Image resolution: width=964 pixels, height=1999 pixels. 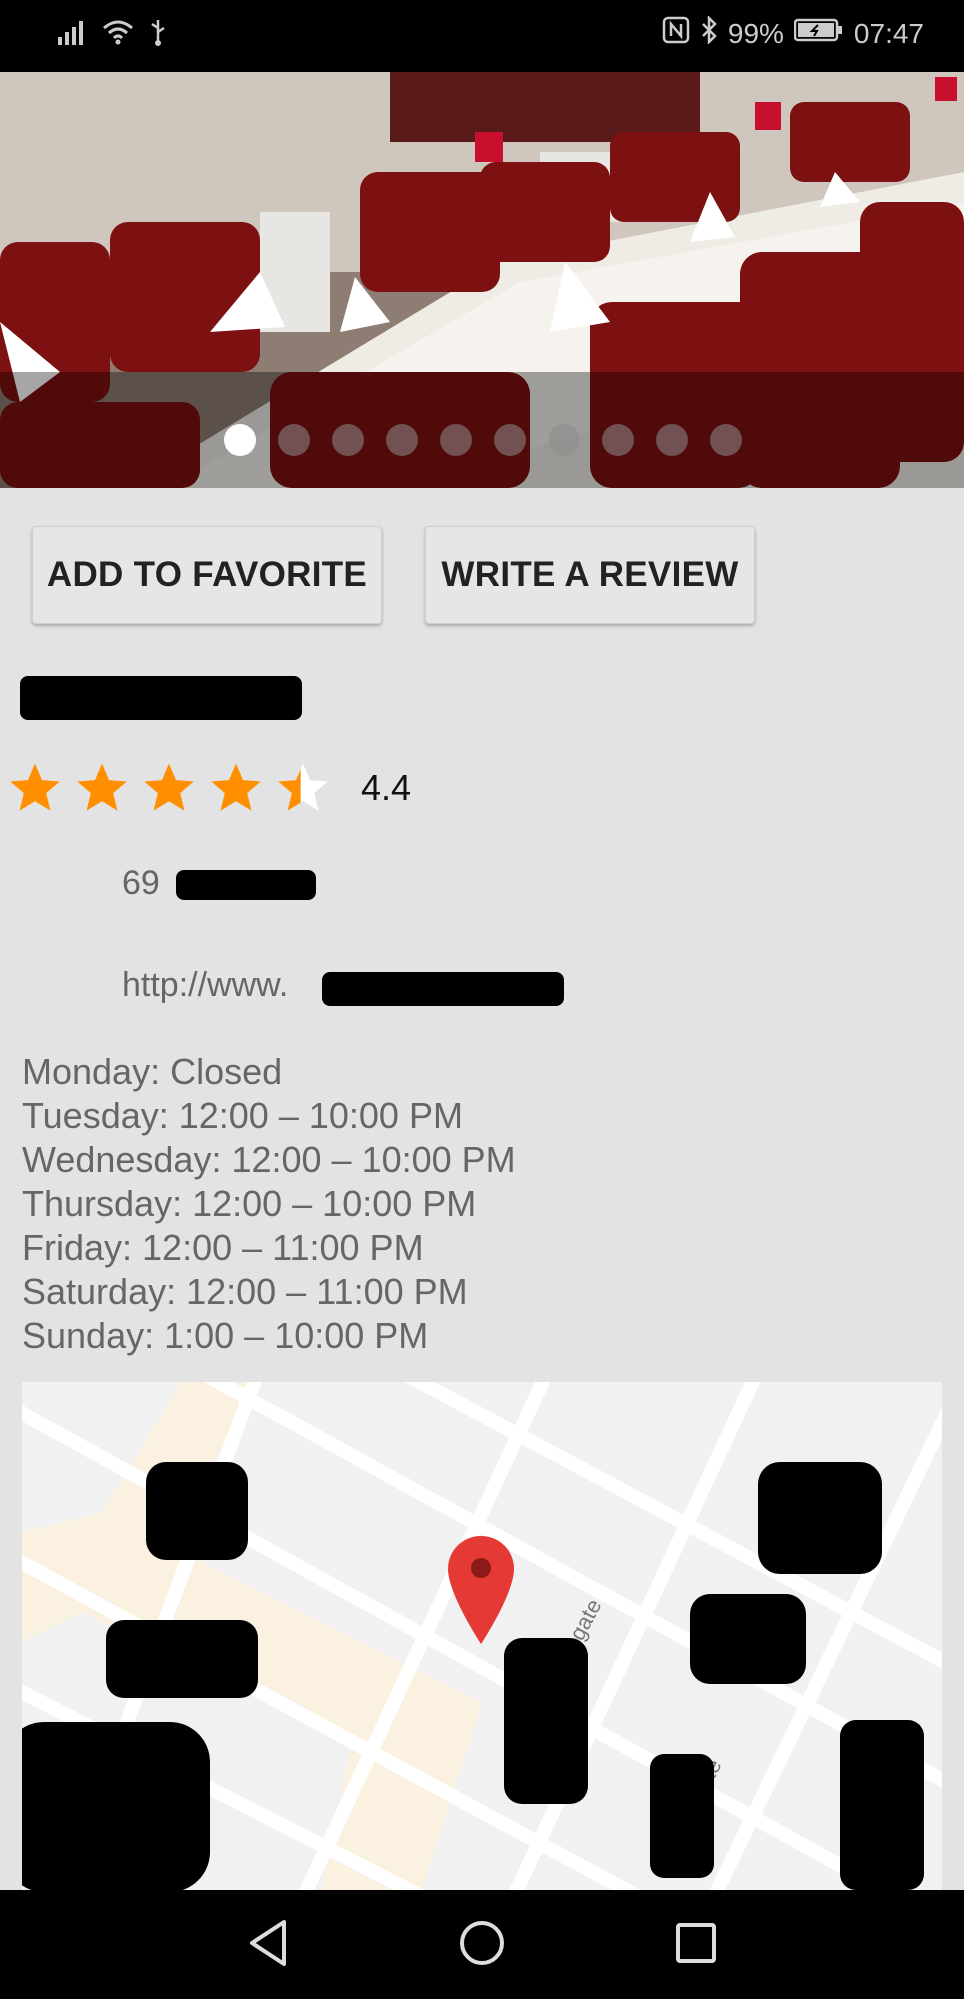 I want to click on home-icon, so click(x=482, y=1945).